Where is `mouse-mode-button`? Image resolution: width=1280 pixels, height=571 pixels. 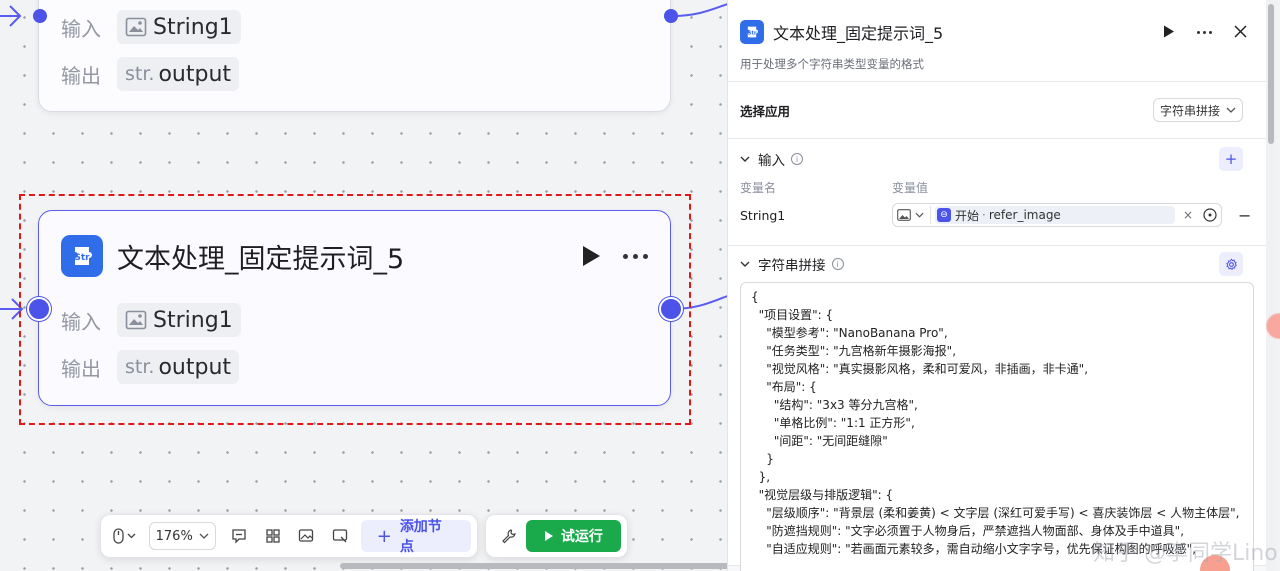 mouse-mode-button is located at coordinates (125, 536).